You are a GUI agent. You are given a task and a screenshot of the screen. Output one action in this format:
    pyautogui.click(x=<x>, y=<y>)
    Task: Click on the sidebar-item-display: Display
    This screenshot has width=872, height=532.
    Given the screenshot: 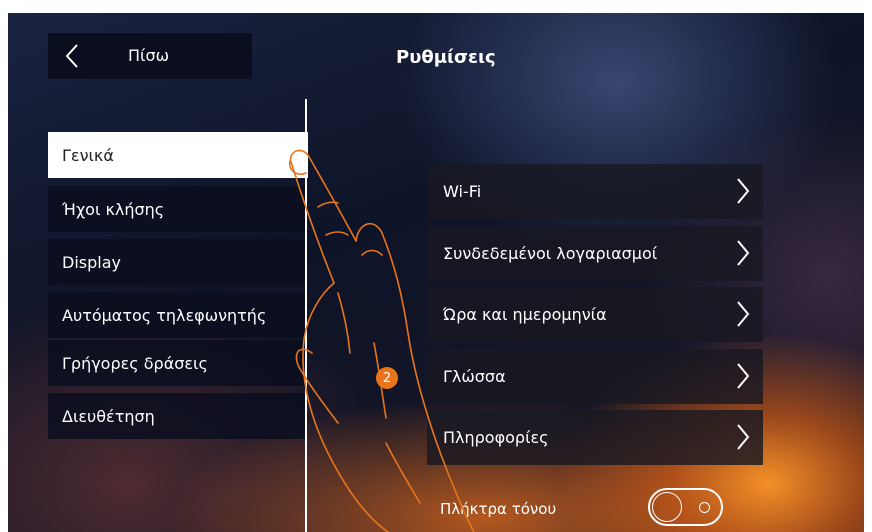 What is the action you would take?
    pyautogui.click(x=177, y=262)
    